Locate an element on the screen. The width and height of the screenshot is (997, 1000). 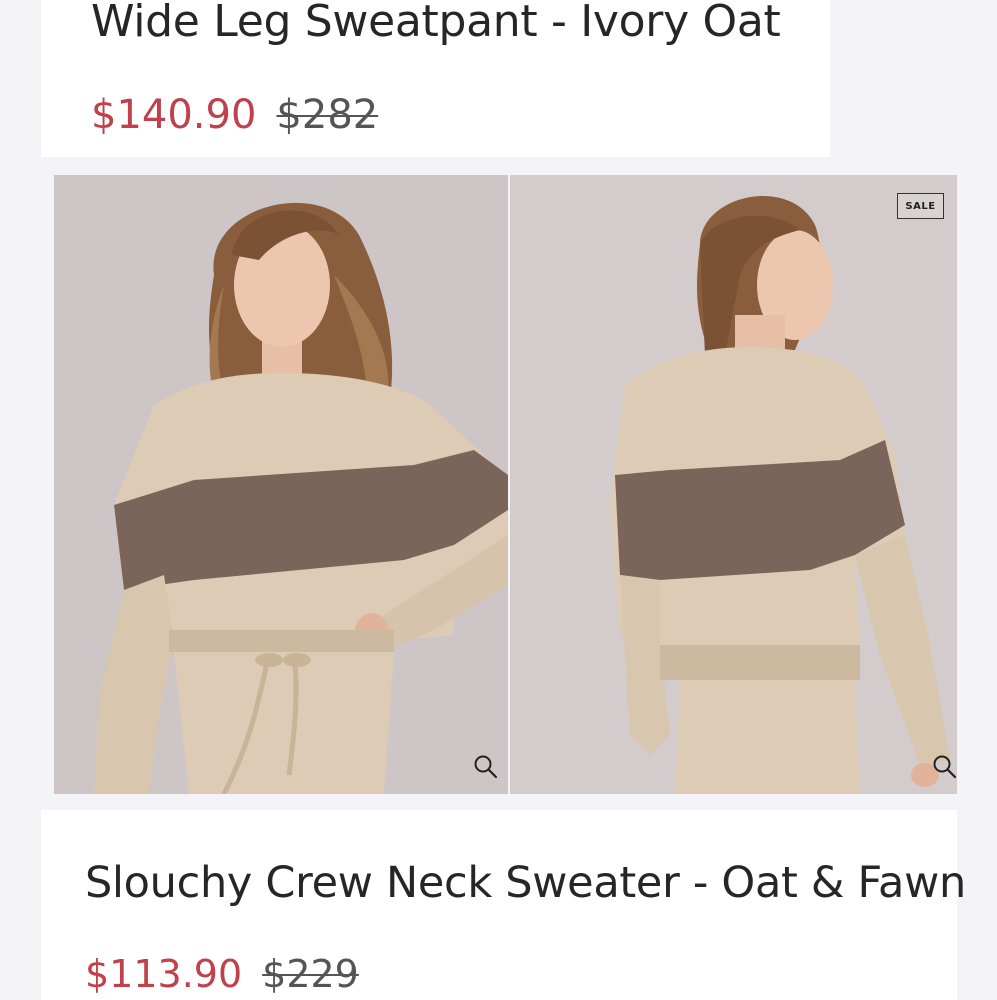
original-price: $229 is located at coordinates (310, 974).